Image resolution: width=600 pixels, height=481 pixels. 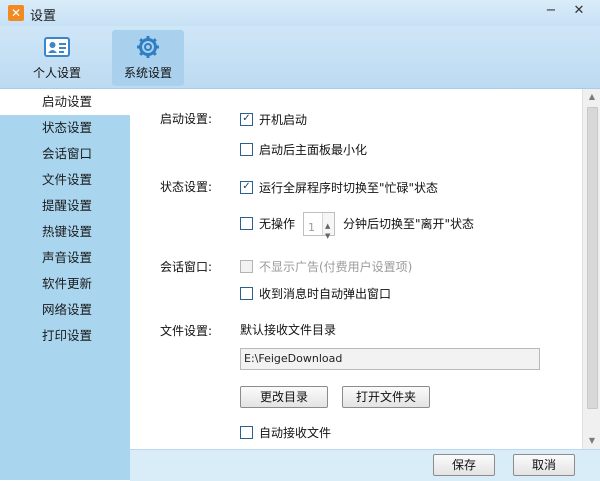 What do you see at coordinates (65, 310) in the screenshot?
I see `sidebar-item-network: 网络设置` at bounding box center [65, 310].